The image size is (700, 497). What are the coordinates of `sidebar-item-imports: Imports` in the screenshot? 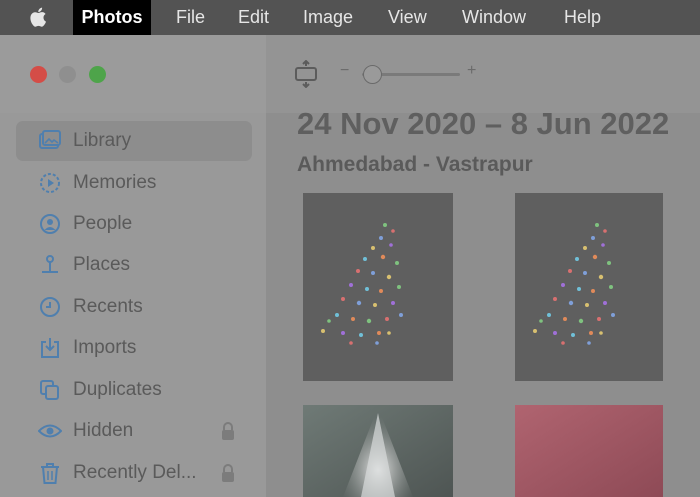 It's located at (134, 348).